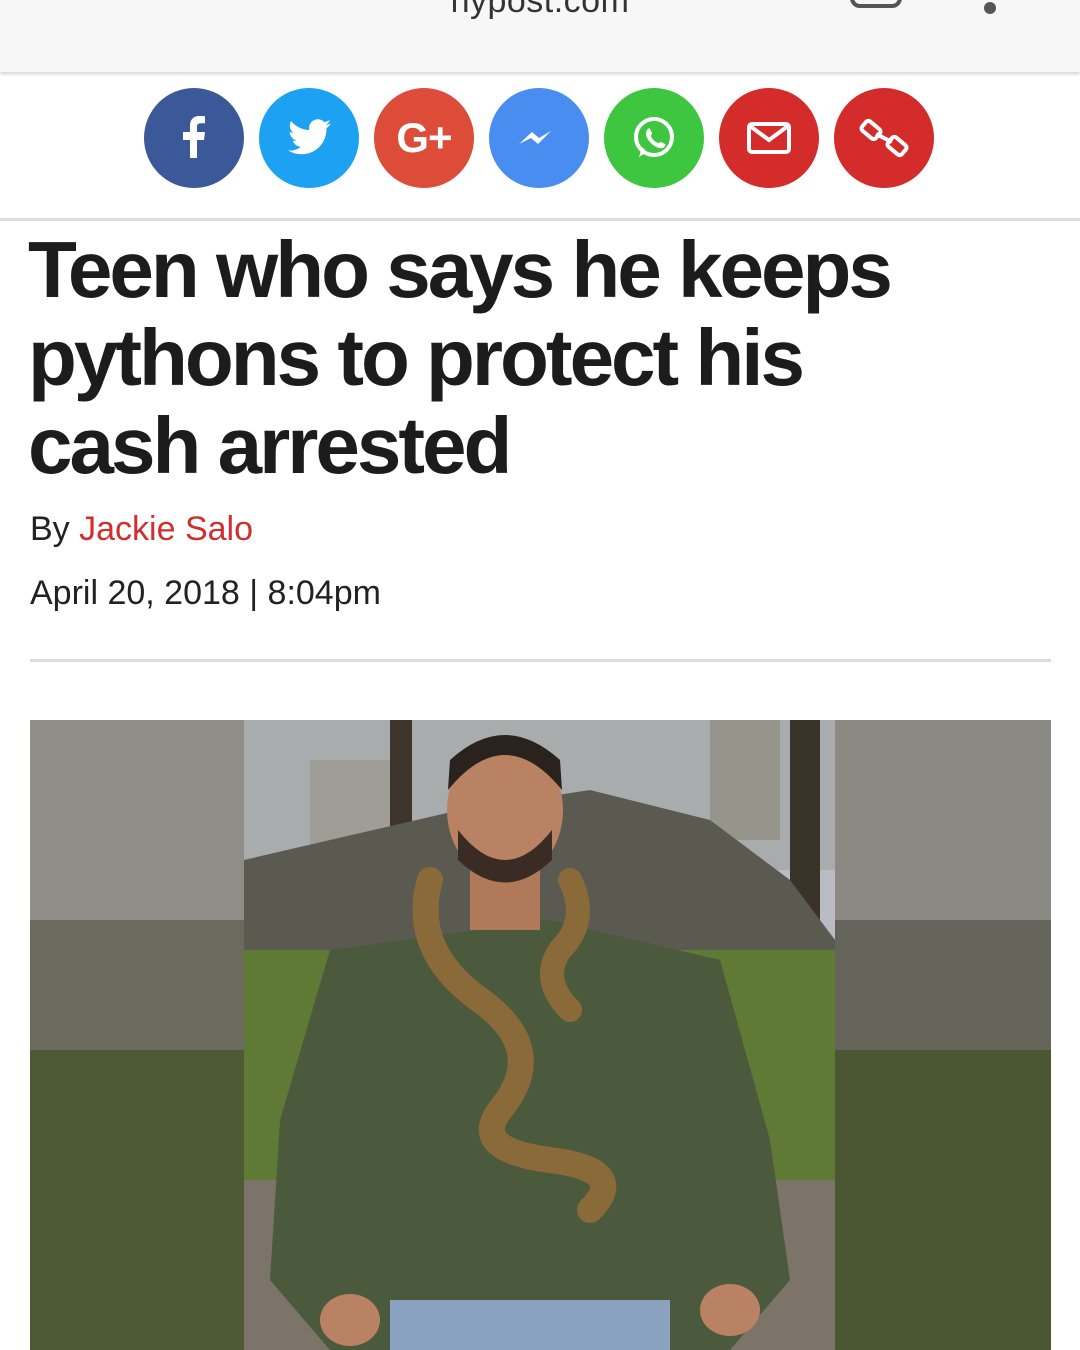 The width and height of the screenshot is (1080, 1350). What do you see at coordinates (166, 529) in the screenshot?
I see `author-link: Jackie Salo` at bounding box center [166, 529].